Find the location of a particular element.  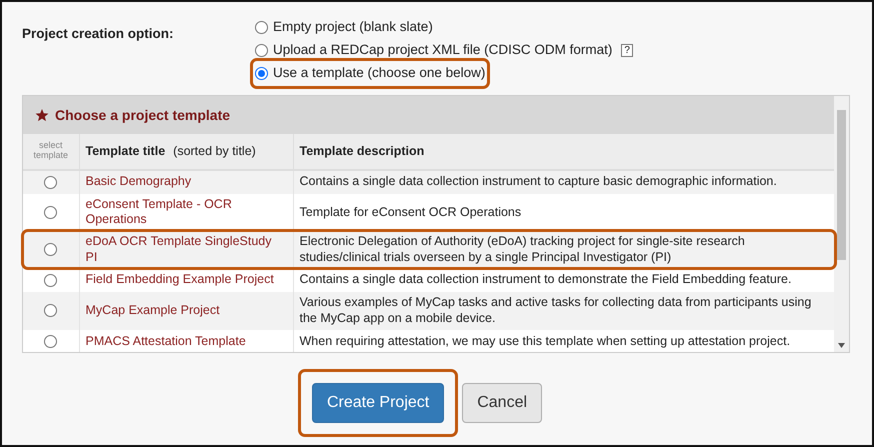

field-label: Project creation option: is located at coordinates (98, 34).